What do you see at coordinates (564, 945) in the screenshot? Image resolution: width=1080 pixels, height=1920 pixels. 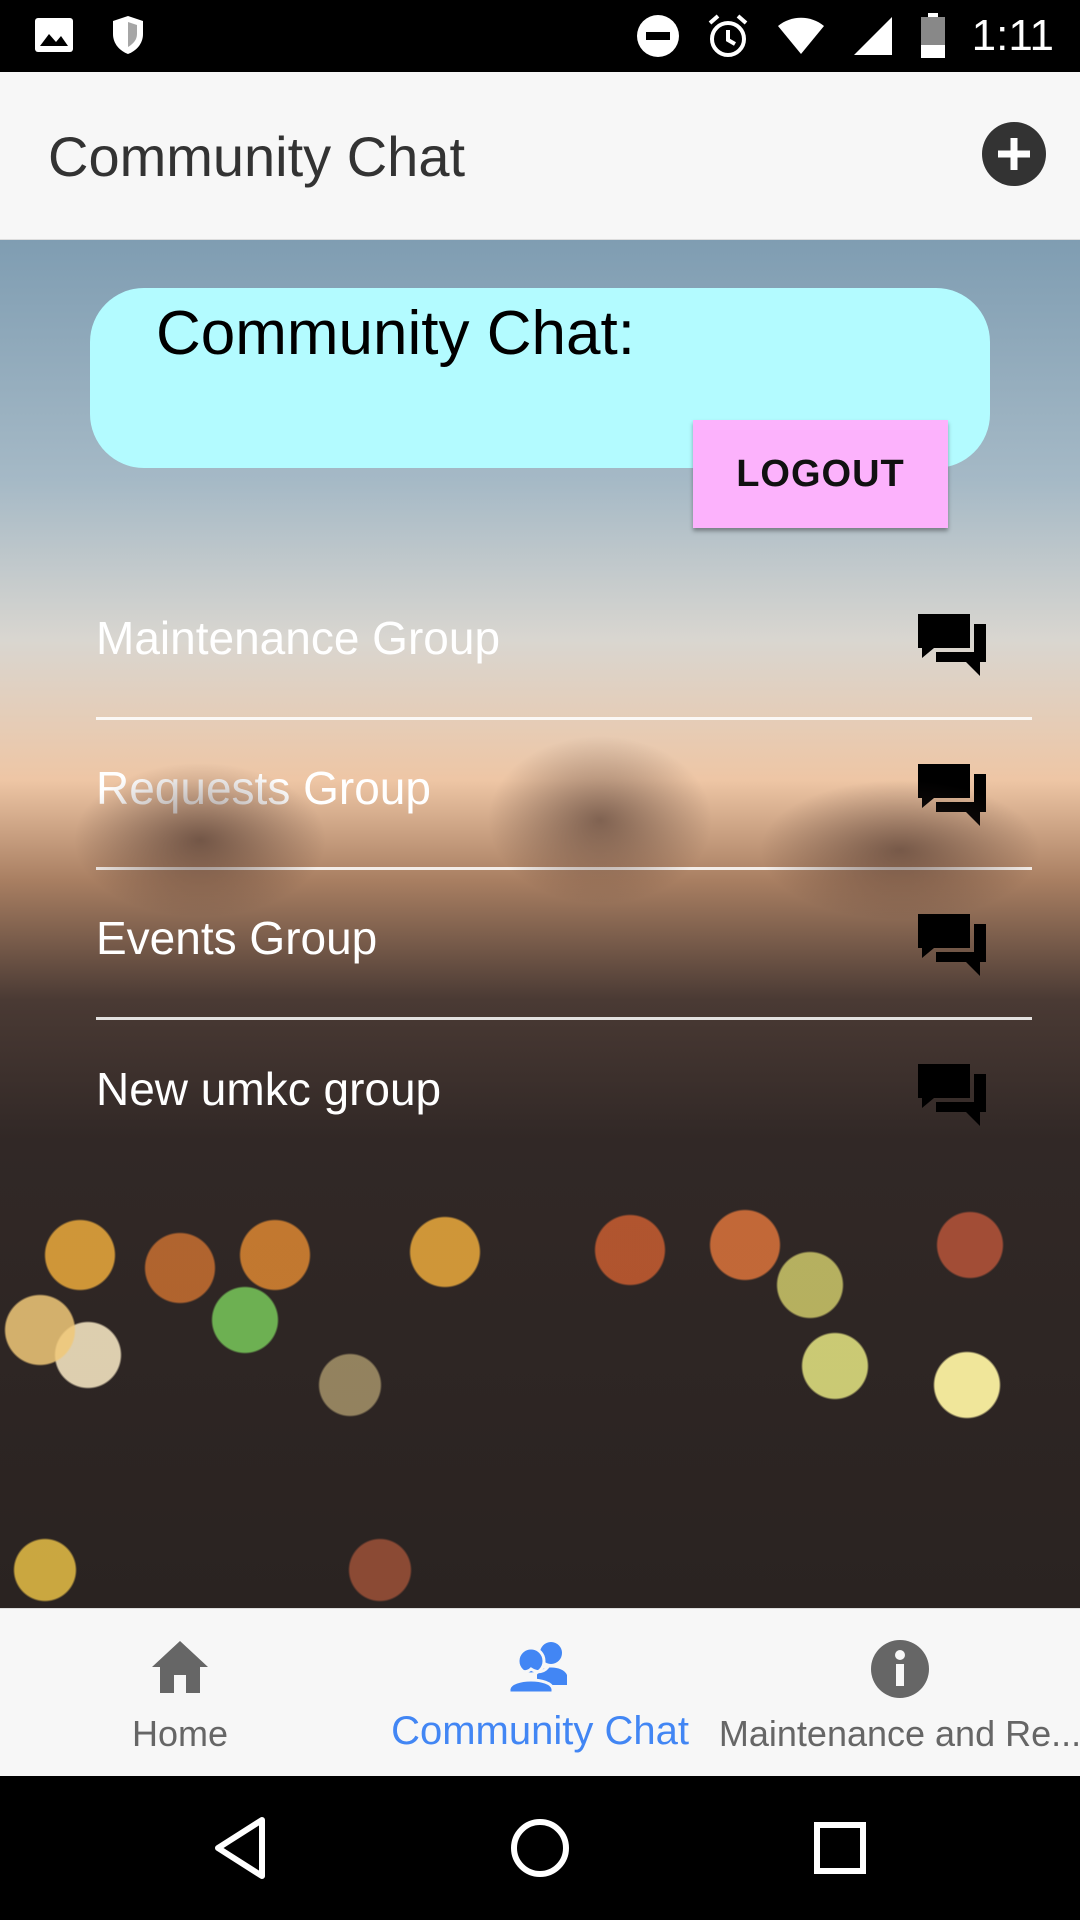 I see `group-item-events: Events Group` at bounding box center [564, 945].